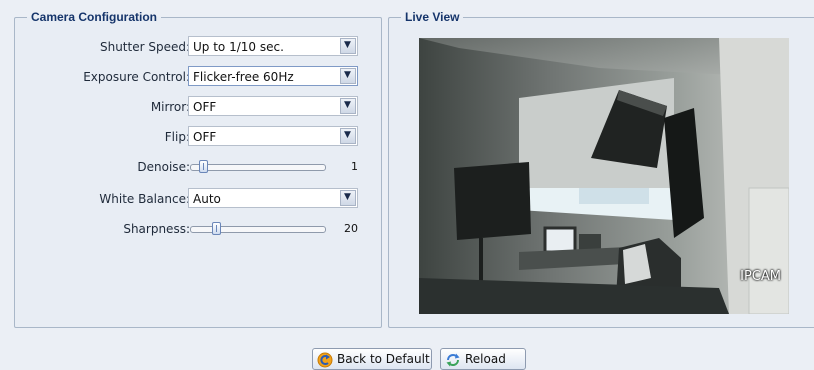 The image size is (814, 370). Describe the element at coordinates (354, 166) in the screenshot. I see `denoise-value: 1` at that location.